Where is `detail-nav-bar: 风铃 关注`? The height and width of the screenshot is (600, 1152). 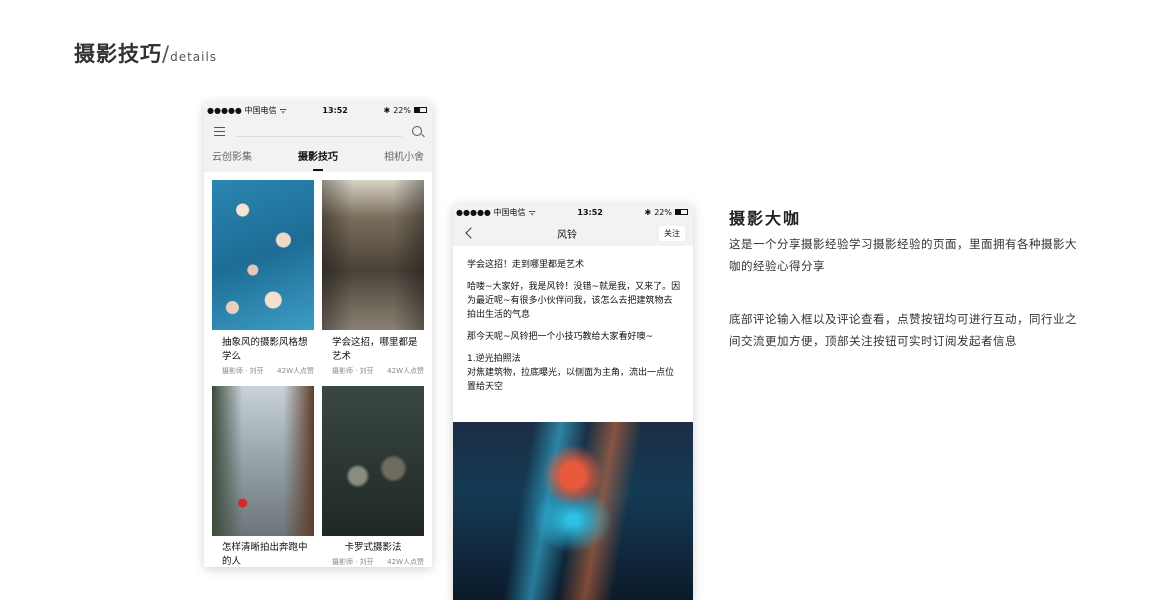 detail-nav-bar: 风铃 关注 is located at coordinates (573, 233).